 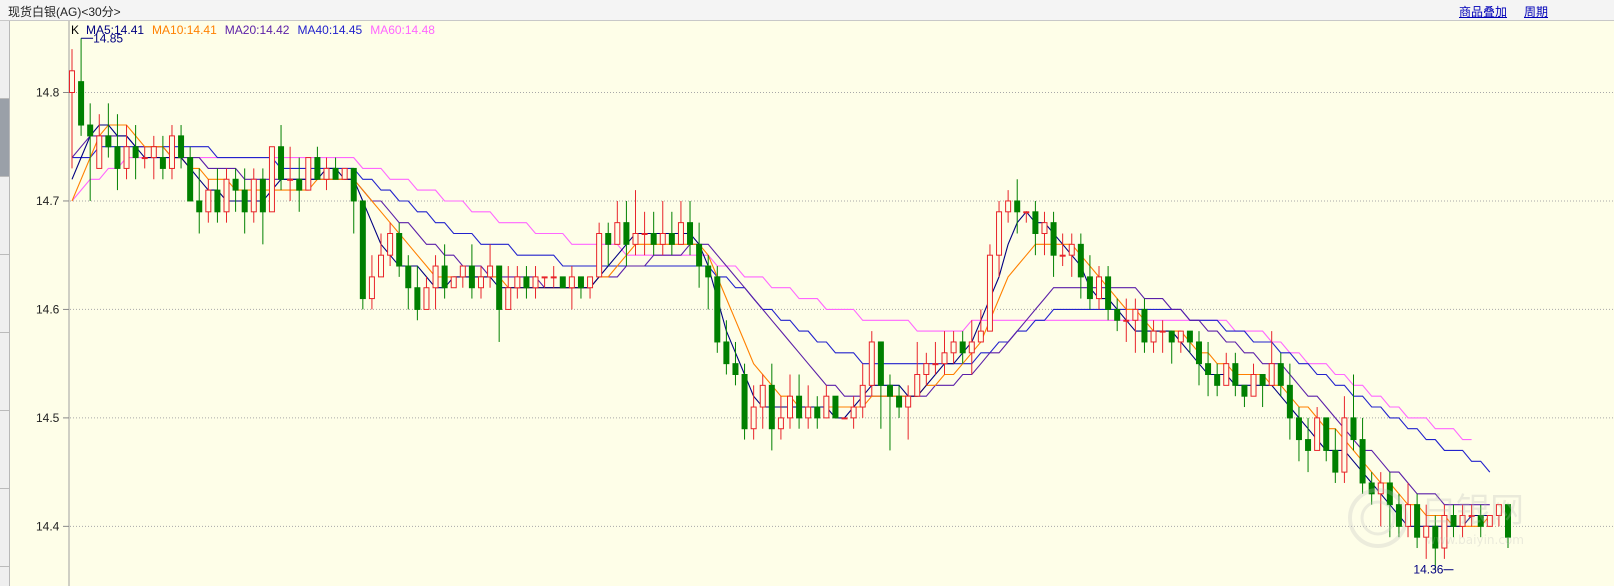 I want to click on legend-ma40: MA40:14.45, so click(x=329, y=30).